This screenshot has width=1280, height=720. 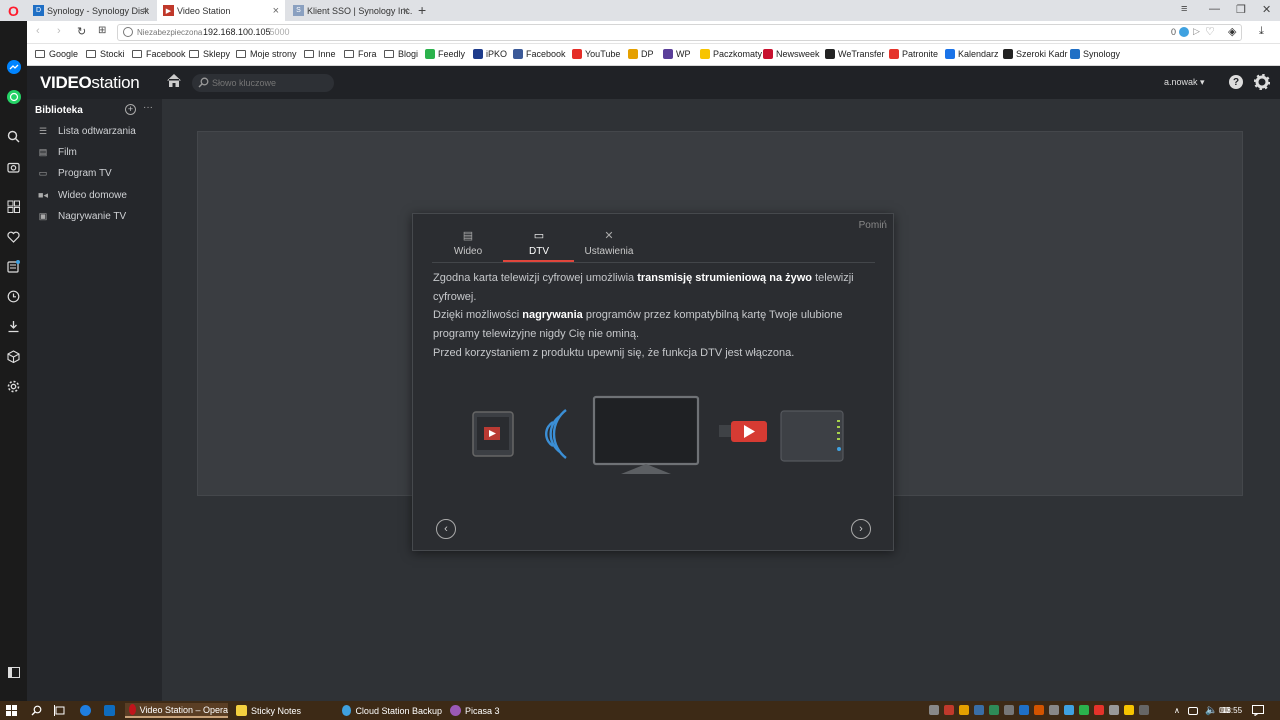 I want to click on bookmark-feedly: Feedly, so click(x=445, y=54).